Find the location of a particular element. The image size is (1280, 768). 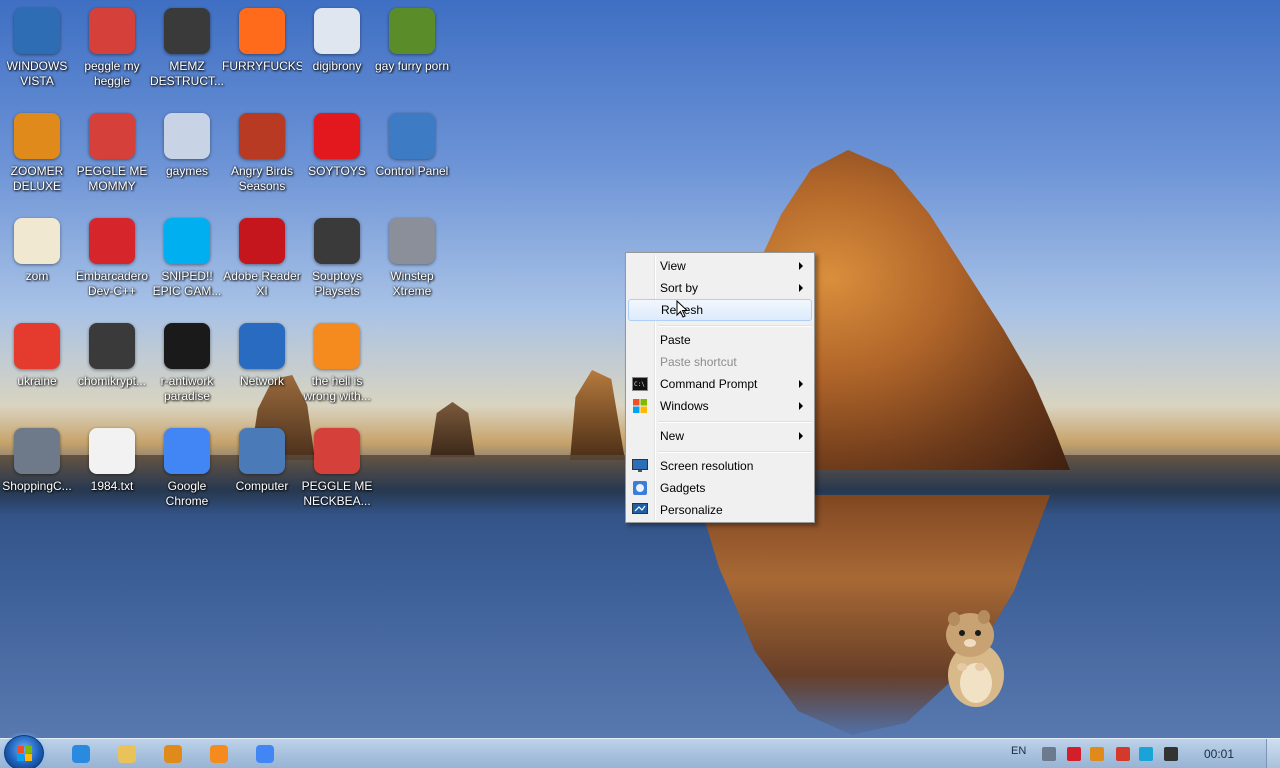

menu-item-label: Personalize is located at coordinates (691, 510).